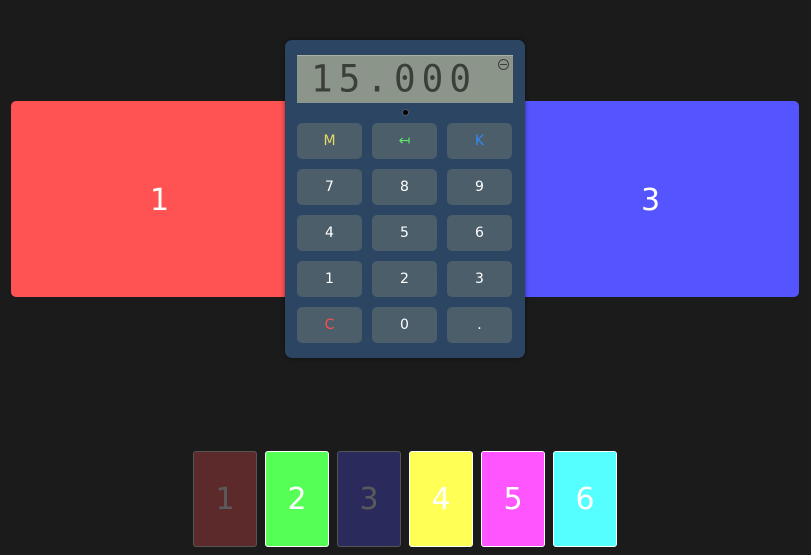 This screenshot has width=811, height=555. I want to click on slide-panel-3: 3, so click(649, 199).